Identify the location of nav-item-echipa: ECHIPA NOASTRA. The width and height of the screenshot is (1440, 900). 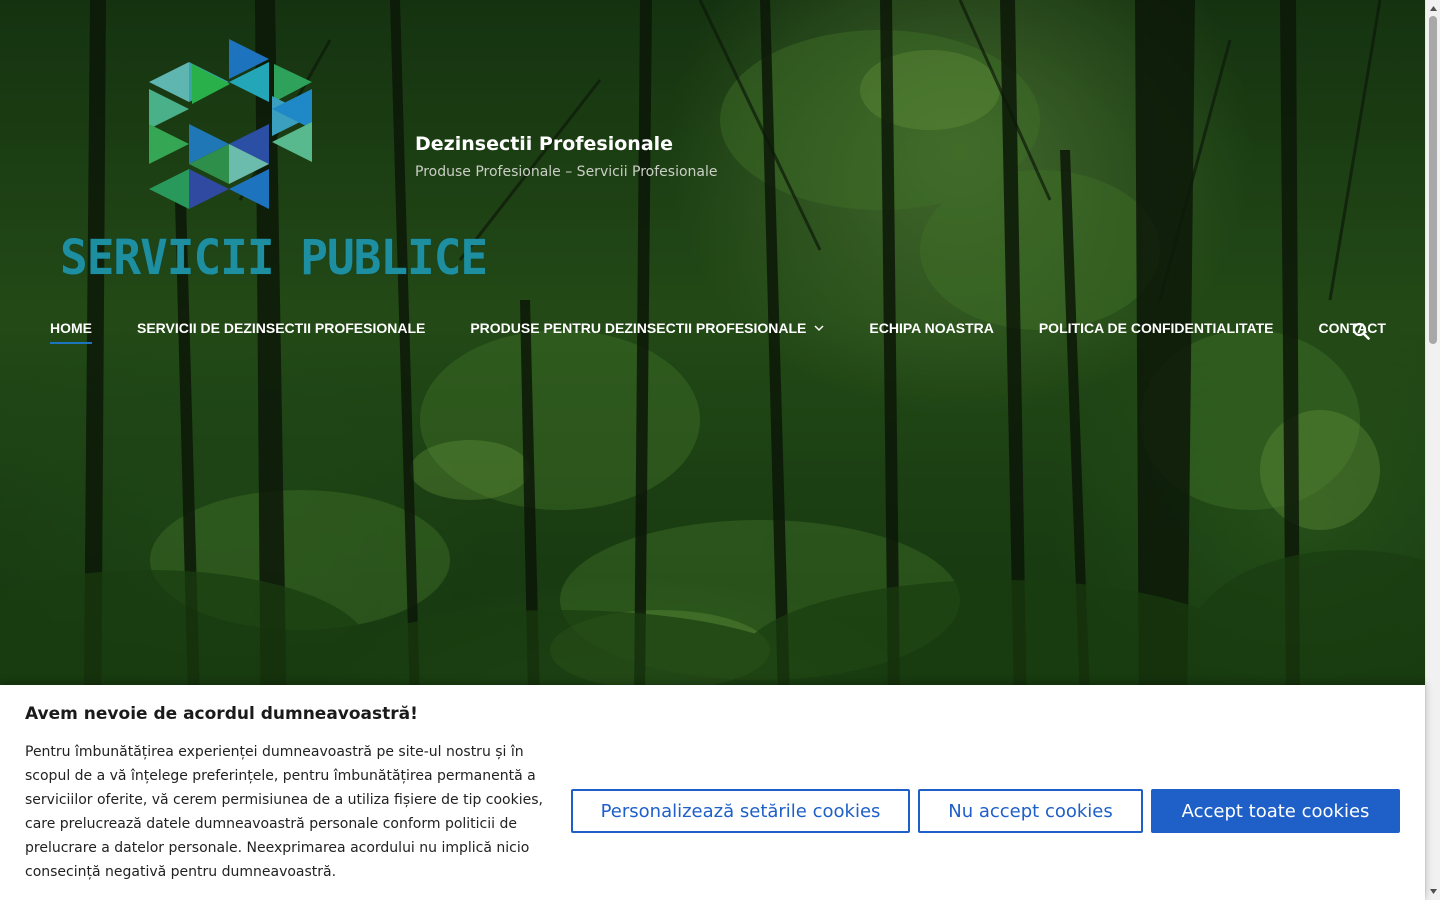
(931, 332).